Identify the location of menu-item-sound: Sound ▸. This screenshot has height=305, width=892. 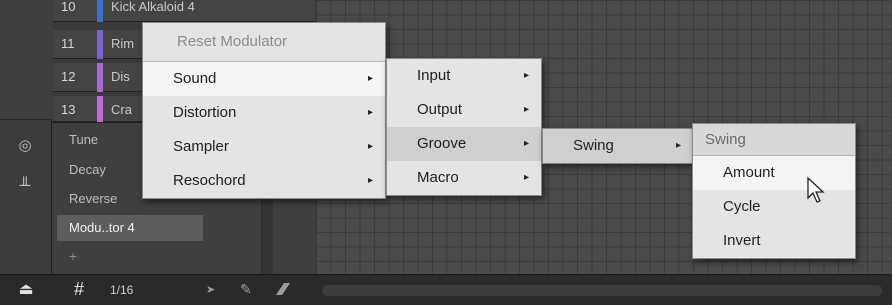
(264, 79).